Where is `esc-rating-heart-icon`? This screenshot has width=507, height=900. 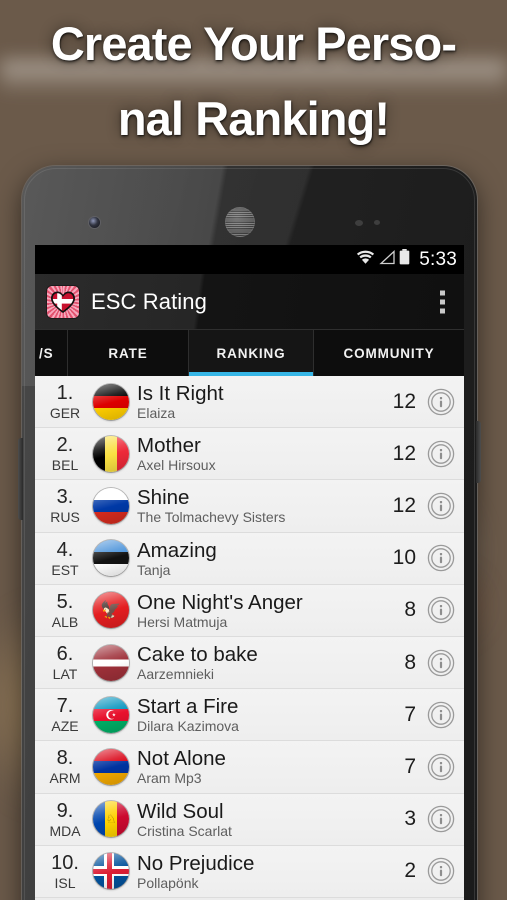
esc-rating-heart-icon is located at coordinates (63, 301).